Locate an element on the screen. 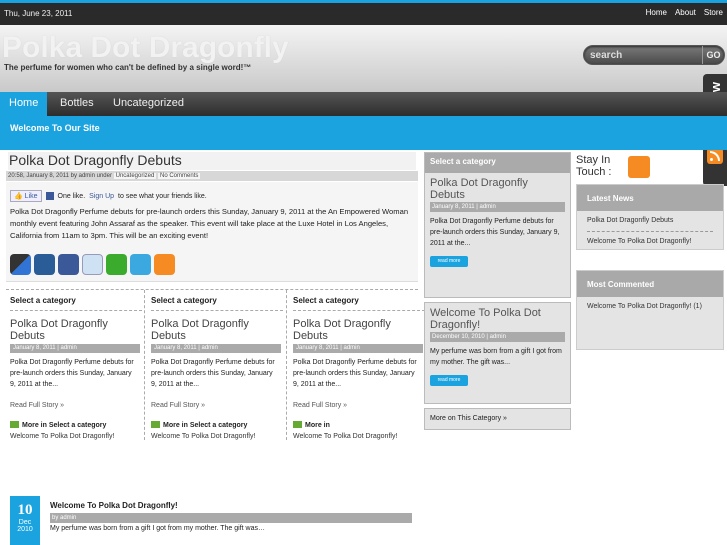 The height and width of the screenshot is (545, 727). post-title: Polka Dot Dragonfly Debuts is located at coordinates (212, 161).